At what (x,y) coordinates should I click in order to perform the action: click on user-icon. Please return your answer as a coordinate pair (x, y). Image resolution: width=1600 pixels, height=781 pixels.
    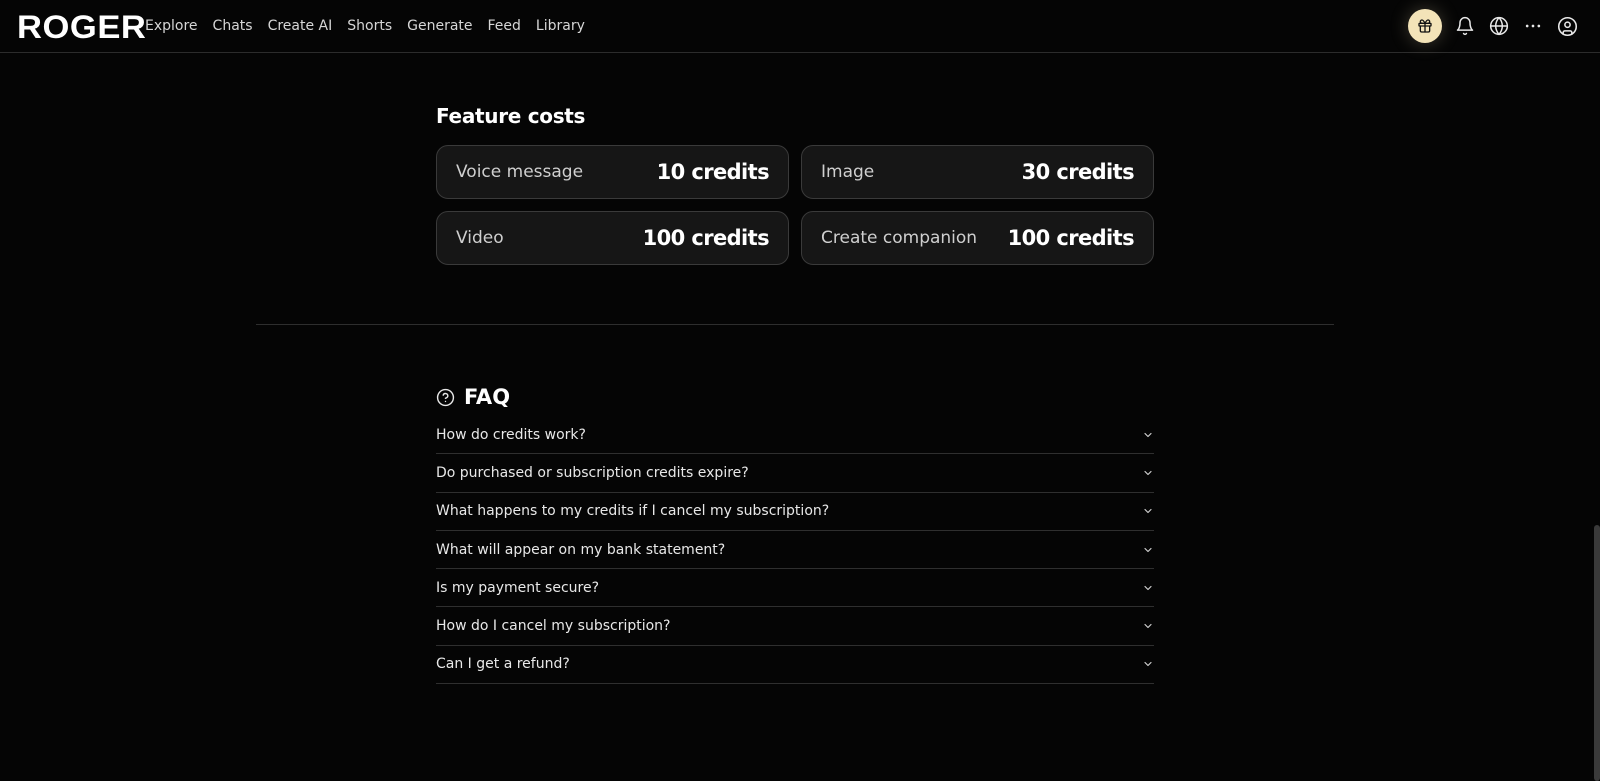
    Looking at the image, I should click on (1567, 26).